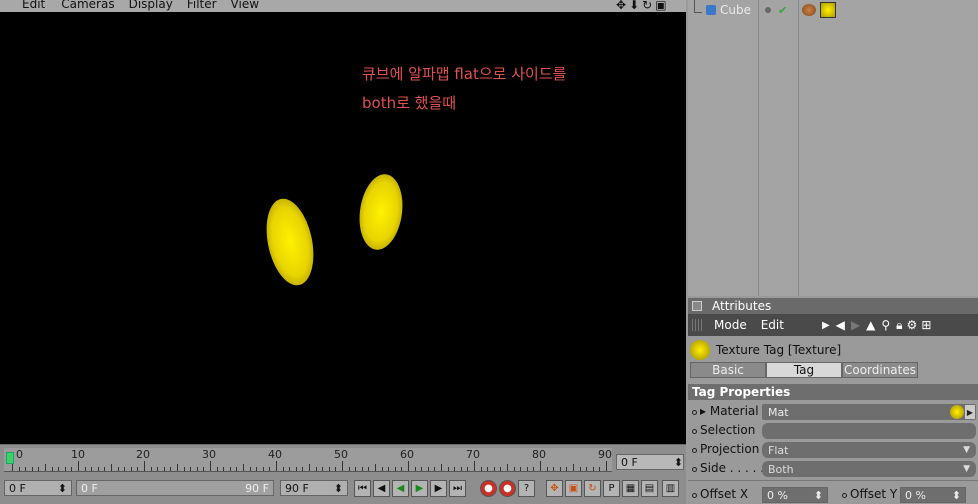  Describe the element at coordinates (611, 488) in the screenshot. I see `param-key-icon: P` at that location.